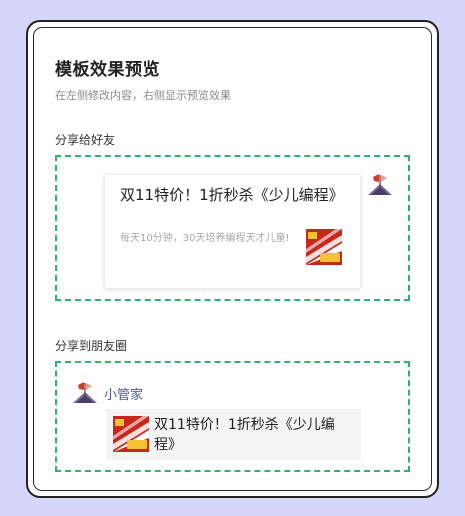 The height and width of the screenshot is (516, 465). Describe the element at coordinates (91, 346) in the screenshot. I see `moments-share-label: 分享到朋友圈` at that location.